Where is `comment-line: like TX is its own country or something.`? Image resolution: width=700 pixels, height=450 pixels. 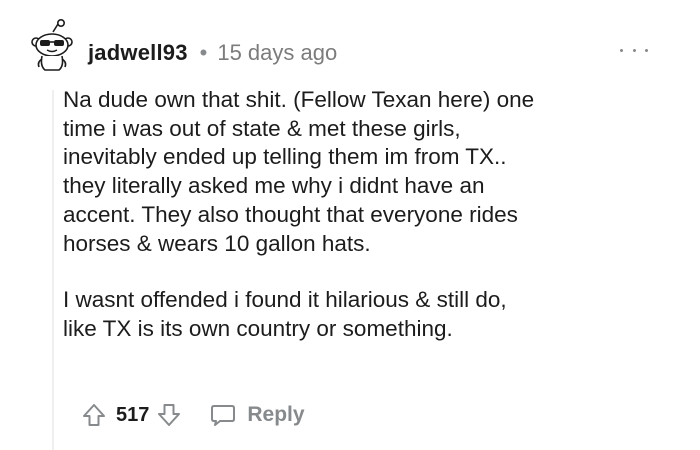 comment-line: like TX is its own country or something. is located at coordinates (258, 328).